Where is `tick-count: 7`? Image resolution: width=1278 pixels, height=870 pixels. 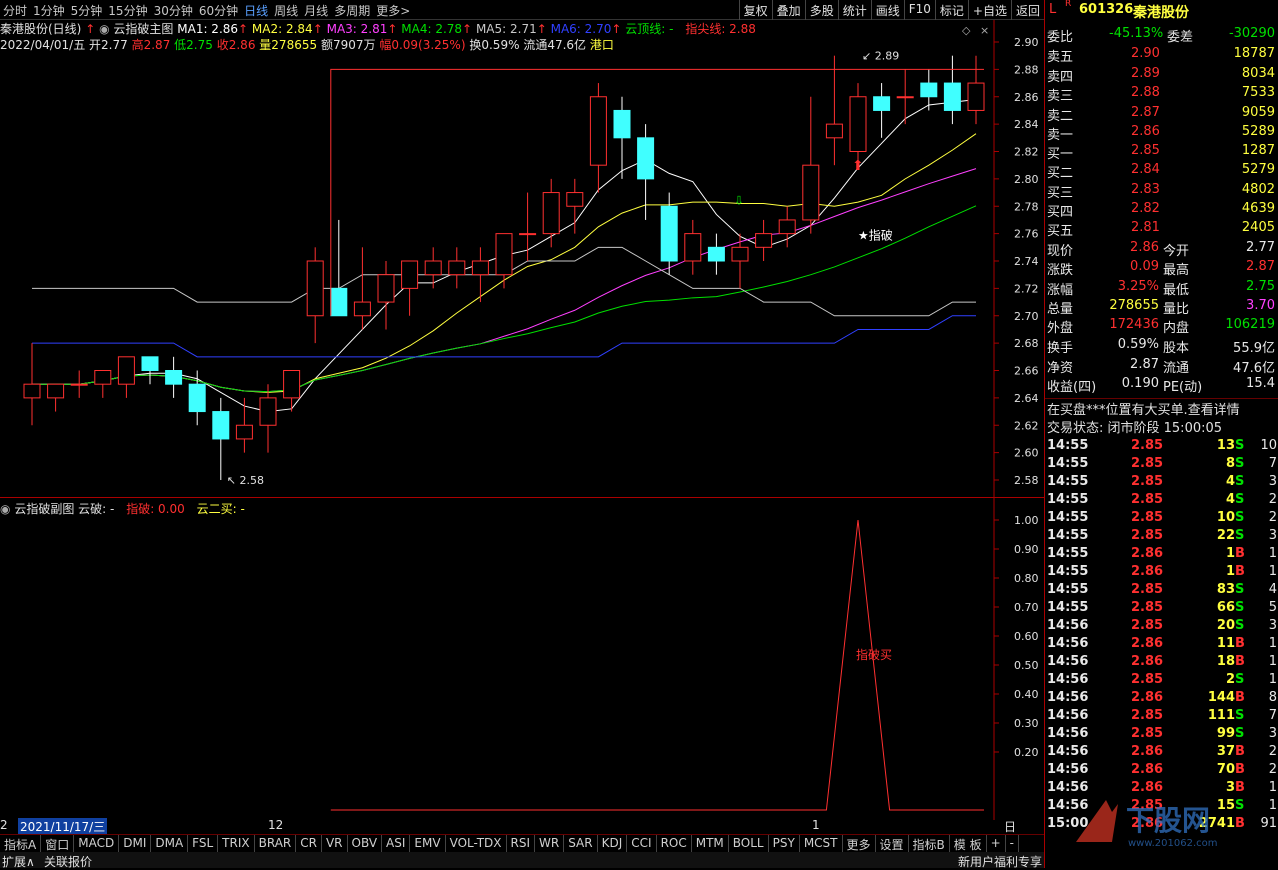 tick-count: 7 is located at coordinates (1272, 715).